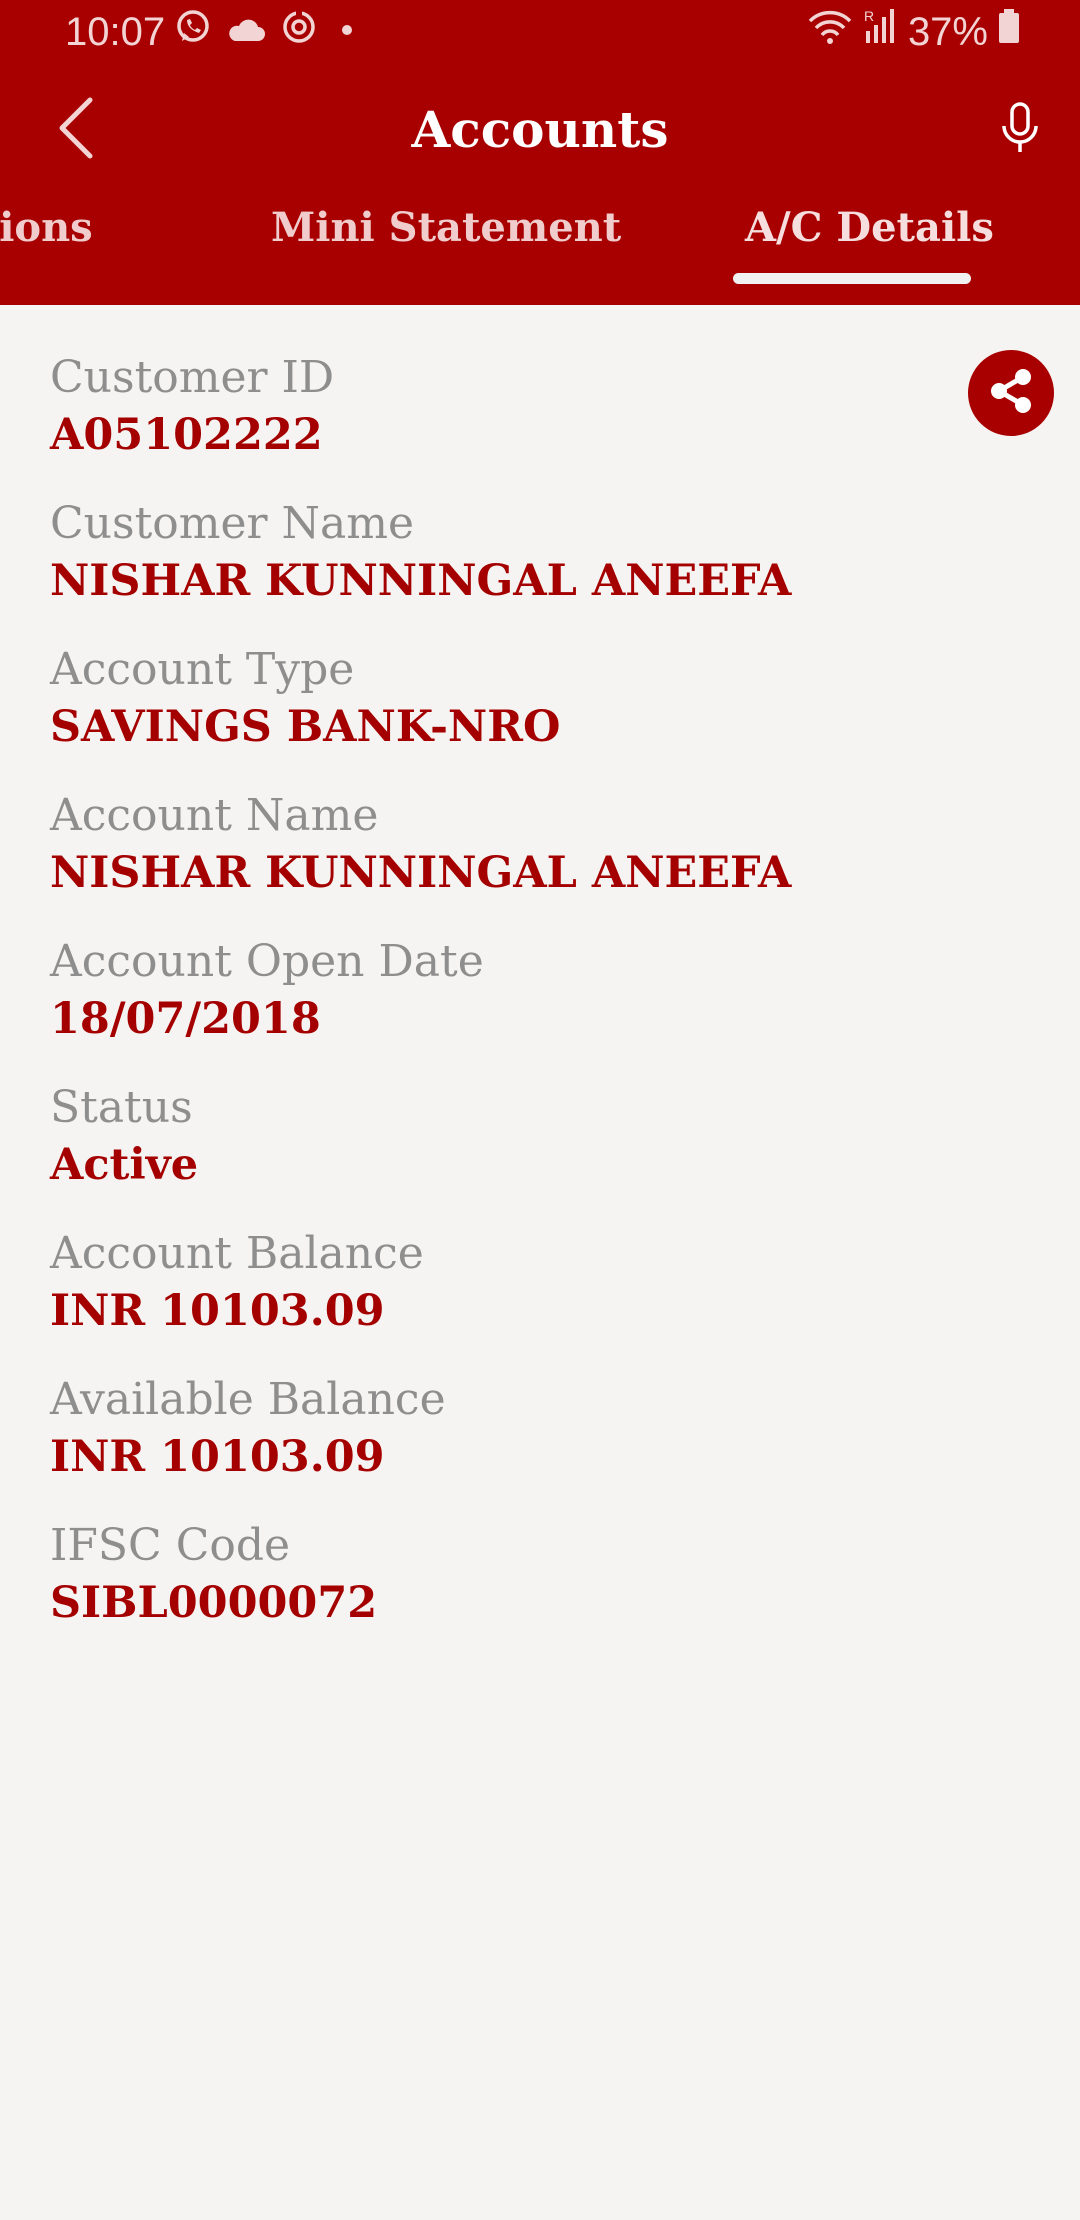  What do you see at coordinates (267, 961) in the screenshot?
I see `field-label: Account Open Date` at bounding box center [267, 961].